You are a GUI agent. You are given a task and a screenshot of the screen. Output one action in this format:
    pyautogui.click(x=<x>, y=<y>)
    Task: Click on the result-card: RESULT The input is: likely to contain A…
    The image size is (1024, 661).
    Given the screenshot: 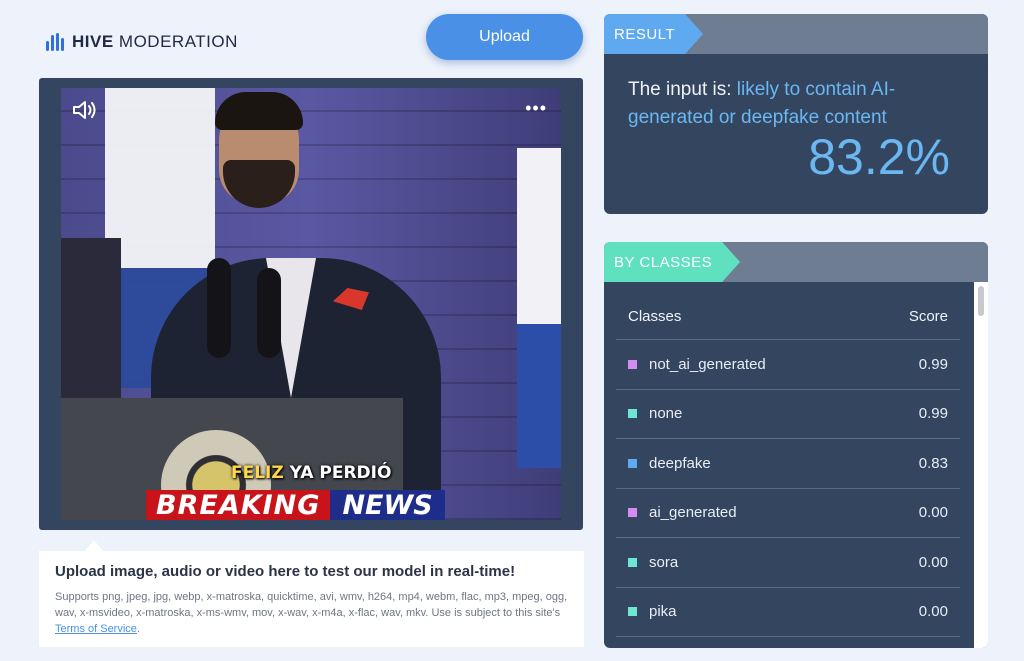 What is the action you would take?
    pyautogui.click(x=796, y=114)
    